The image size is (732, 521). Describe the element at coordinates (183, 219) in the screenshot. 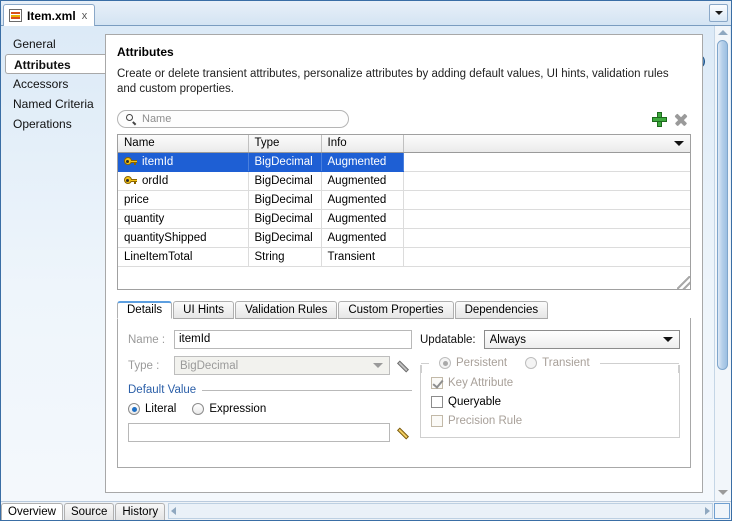

I see `cell-name: quantity` at that location.